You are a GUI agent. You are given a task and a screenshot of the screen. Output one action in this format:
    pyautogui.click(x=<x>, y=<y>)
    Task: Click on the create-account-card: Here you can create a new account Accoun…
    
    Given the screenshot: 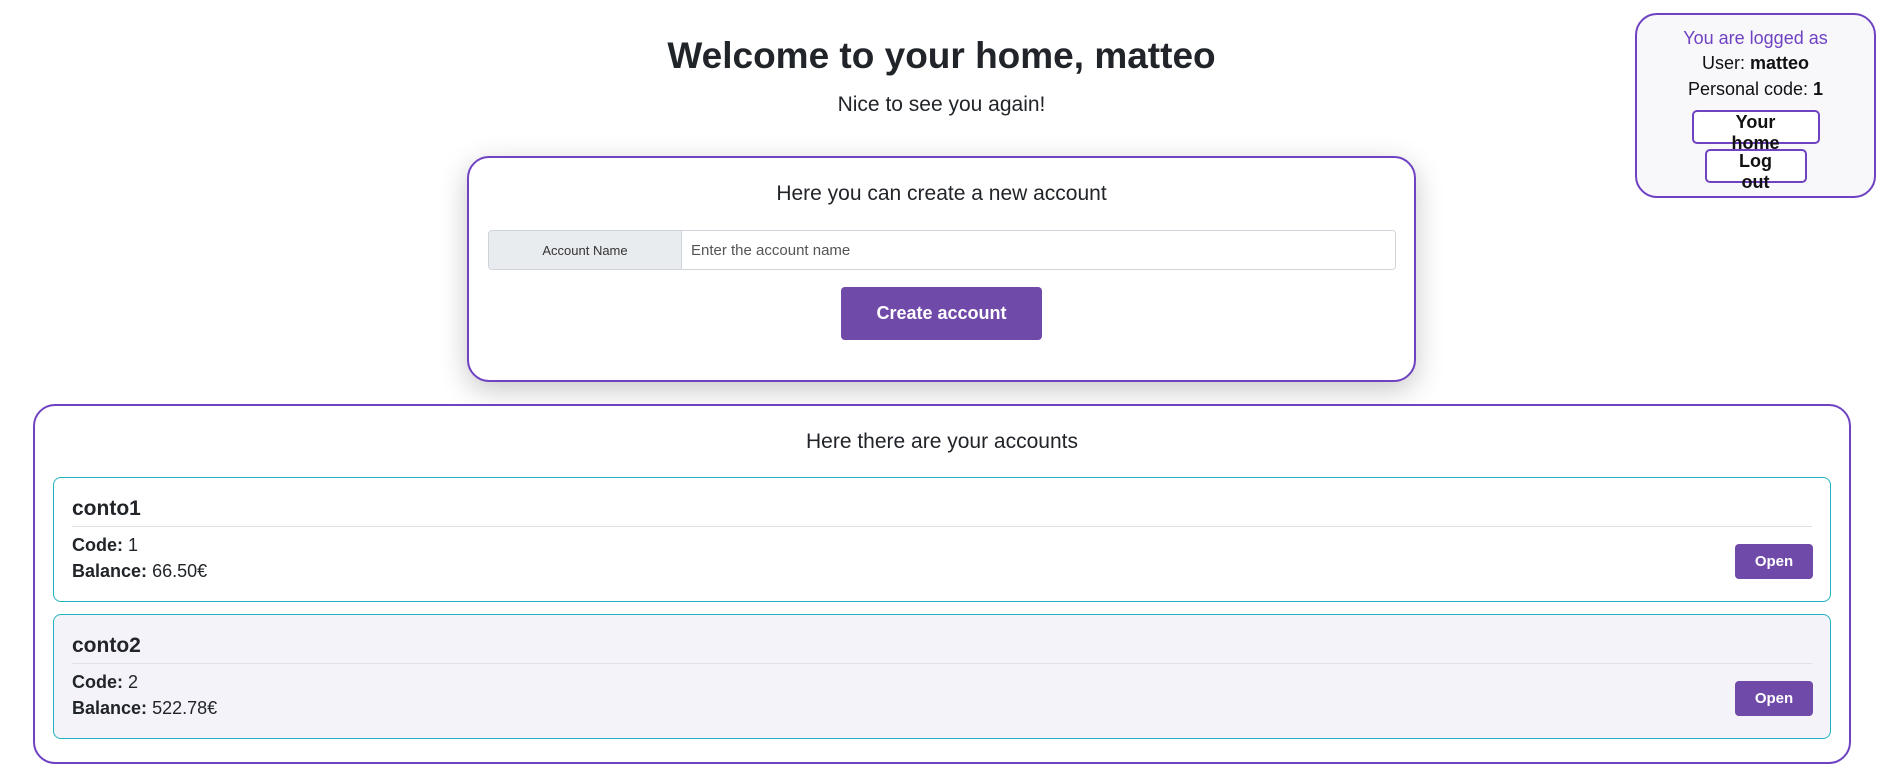 What is the action you would take?
    pyautogui.click(x=941, y=269)
    